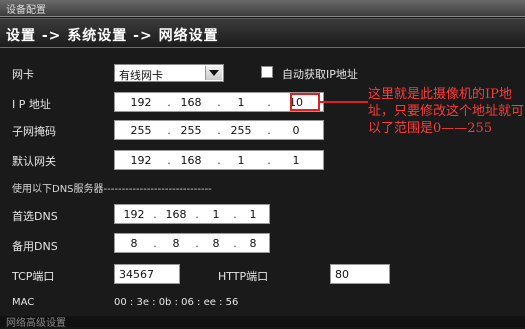 Image resolution: width=525 pixels, height=329 pixels. I want to click on dns1-field: 192 . 168 . 1 . 1, so click(192, 214).